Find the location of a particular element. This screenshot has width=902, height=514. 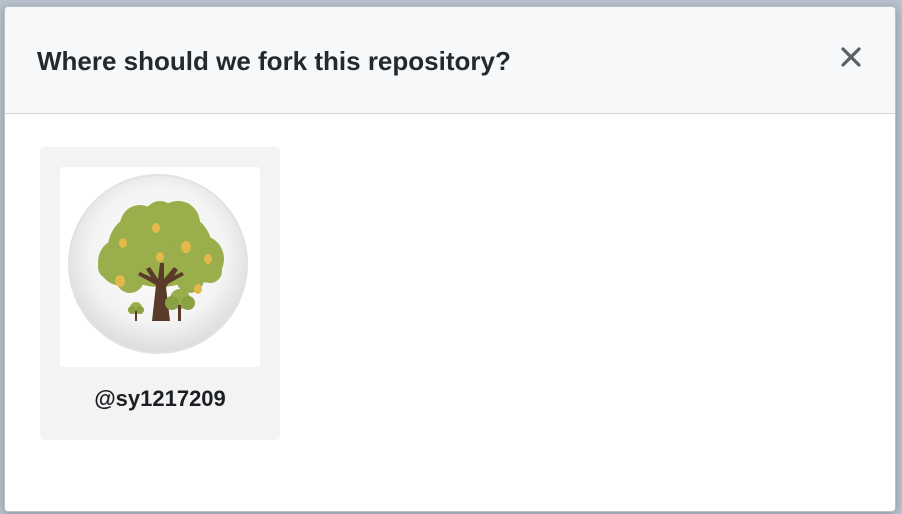

avatar is located at coordinates (160, 267).